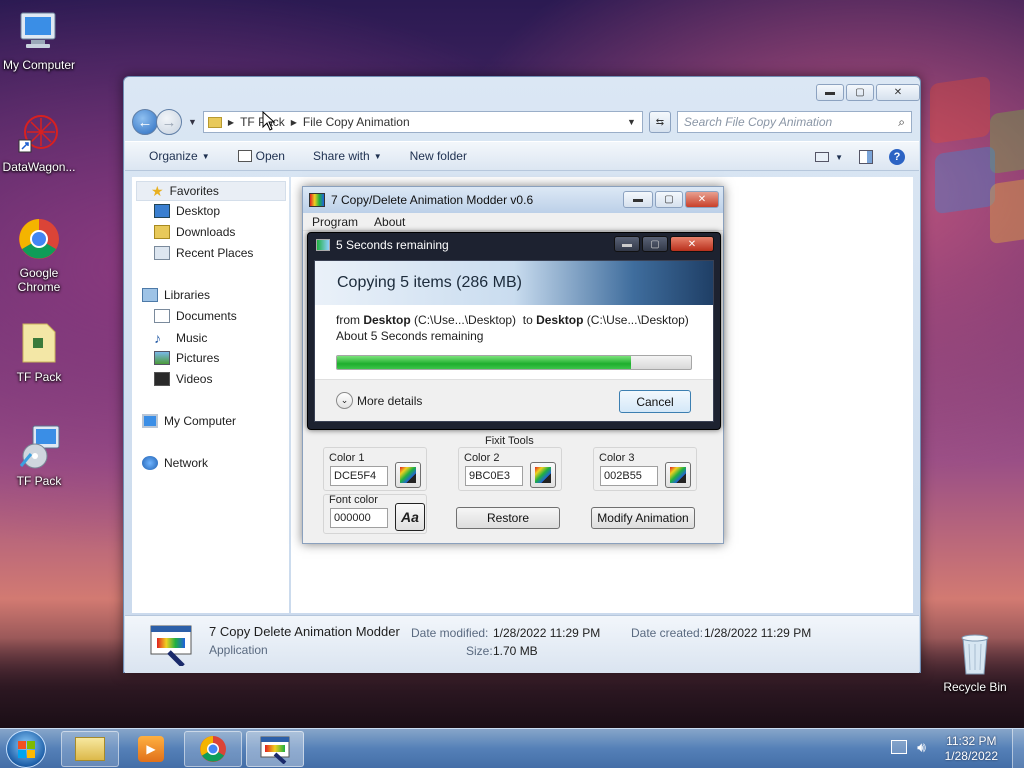 The width and height of the screenshot is (1024, 768). Describe the element at coordinates (39, 377) in the screenshot. I see `desktop-icon-label: TF Pack` at that location.